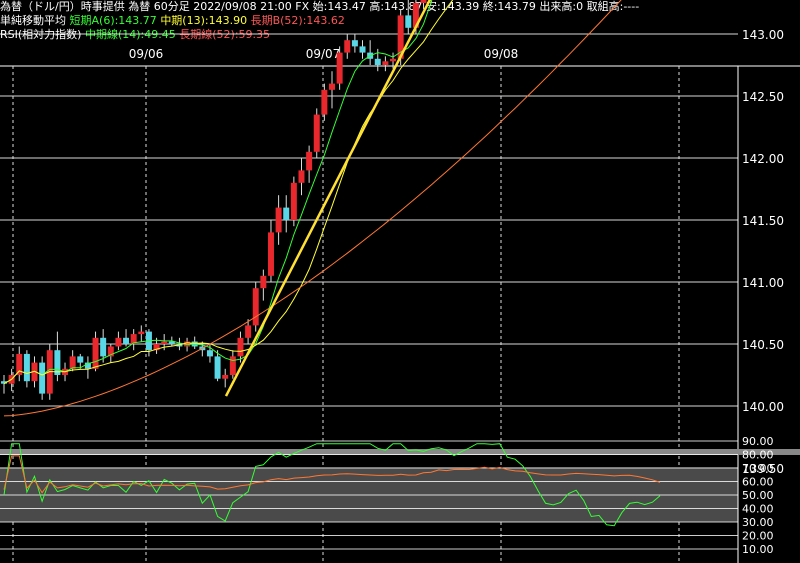  What do you see at coordinates (763, 97) in the screenshot?
I see `price-tick-label: 142.50` at bounding box center [763, 97].